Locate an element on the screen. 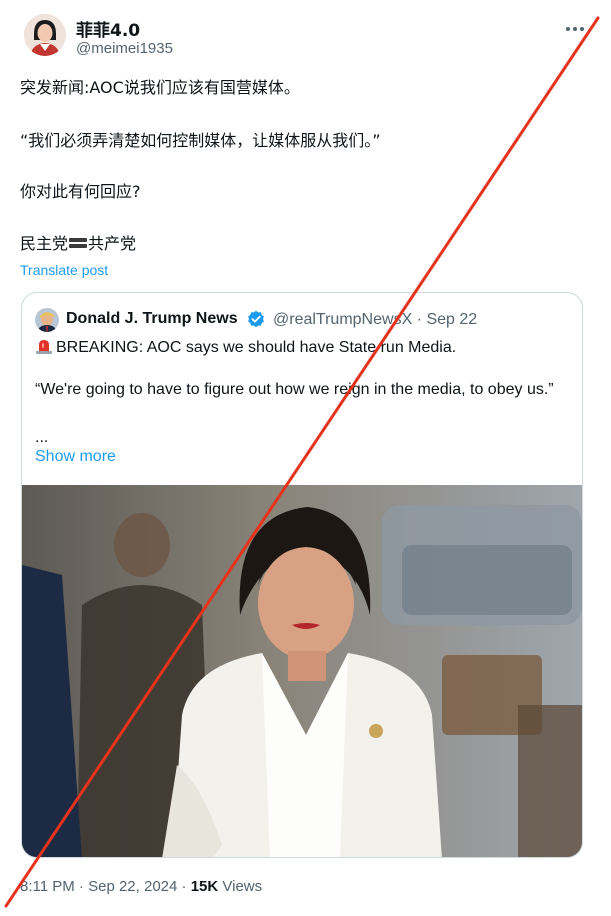  post-text-segment: 民主党 is located at coordinates (44, 243).